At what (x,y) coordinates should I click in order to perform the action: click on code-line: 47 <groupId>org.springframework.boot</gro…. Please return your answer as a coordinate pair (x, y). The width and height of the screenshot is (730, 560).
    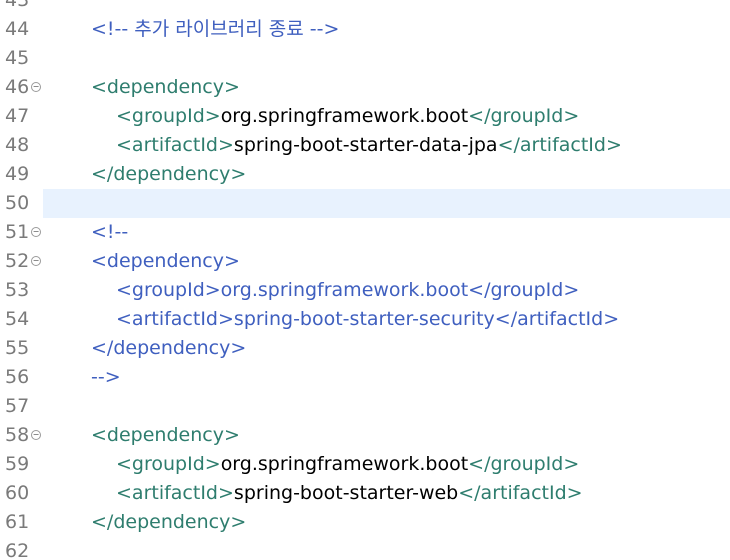
    Looking at the image, I should click on (365, 116).